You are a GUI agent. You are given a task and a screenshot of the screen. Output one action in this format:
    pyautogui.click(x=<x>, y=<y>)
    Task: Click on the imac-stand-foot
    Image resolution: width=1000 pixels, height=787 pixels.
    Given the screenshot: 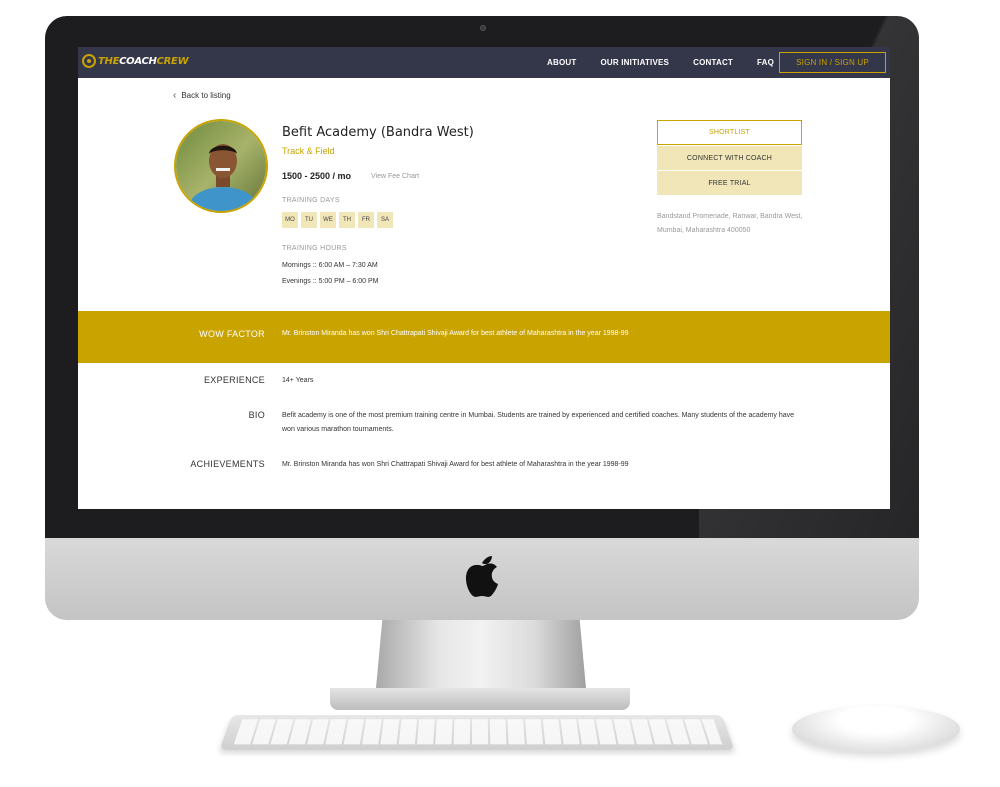 What is the action you would take?
    pyautogui.click(x=480, y=699)
    